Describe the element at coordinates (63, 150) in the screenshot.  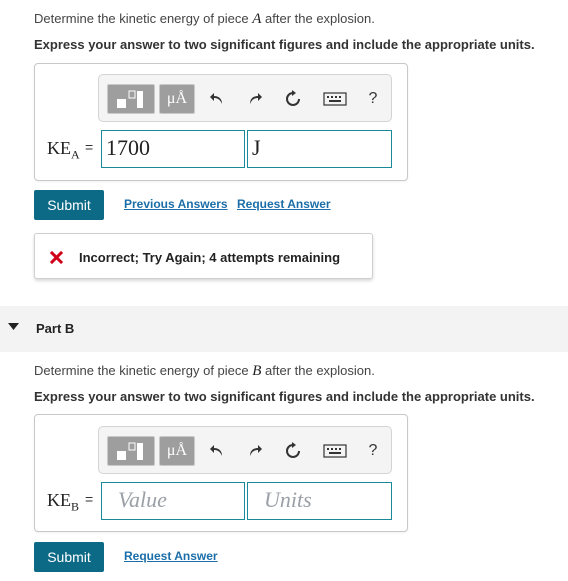
I see `ke-a-label: KEA` at that location.